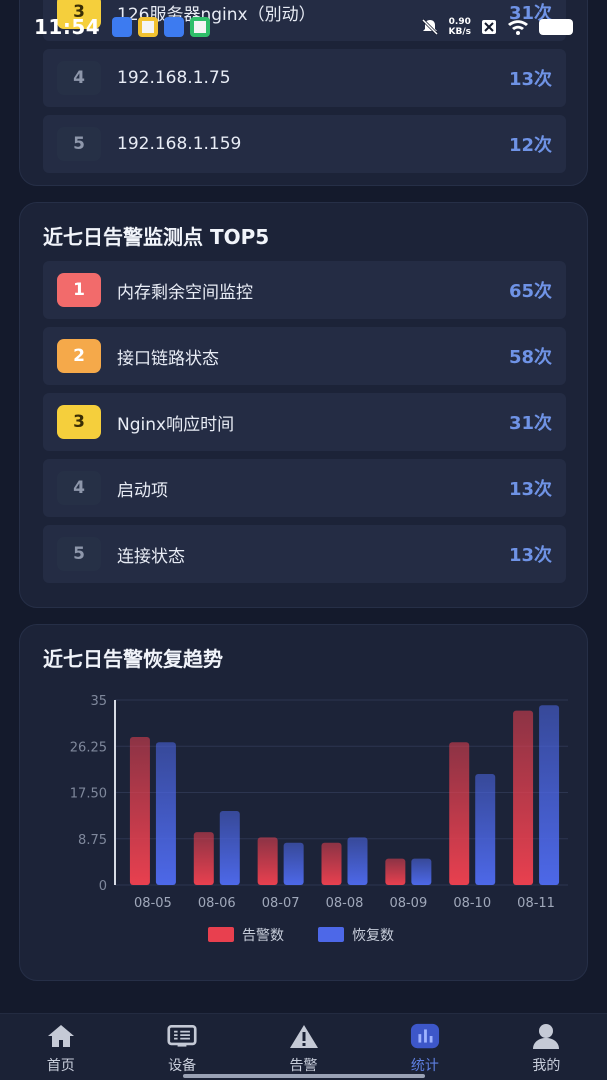 The height and width of the screenshot is (1080, 607). What do you see at coordinates (304, 1036) in the screenshot?
I see `alert-icon` at bounding box center [304, 1036].